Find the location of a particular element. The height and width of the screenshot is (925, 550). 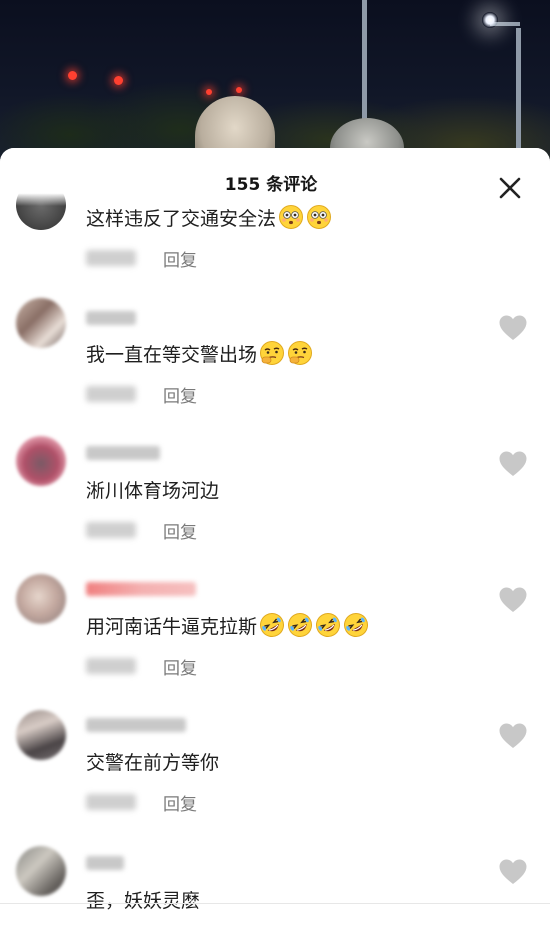

comment-text-row: 这样违反了交通安全法 is located at coordinates (209, 217).